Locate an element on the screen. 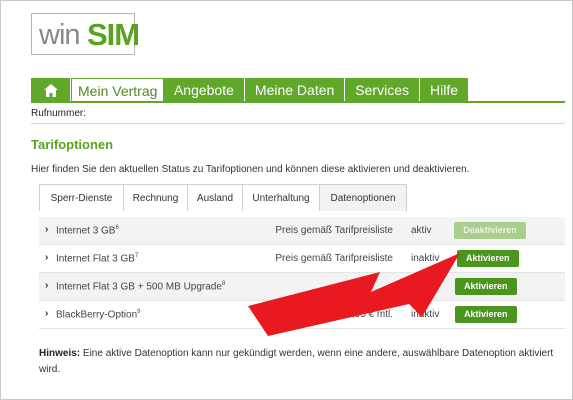 The width and height of the screenshot is (573, 400). option-status: aktiv is located at coordinates (421, 230).